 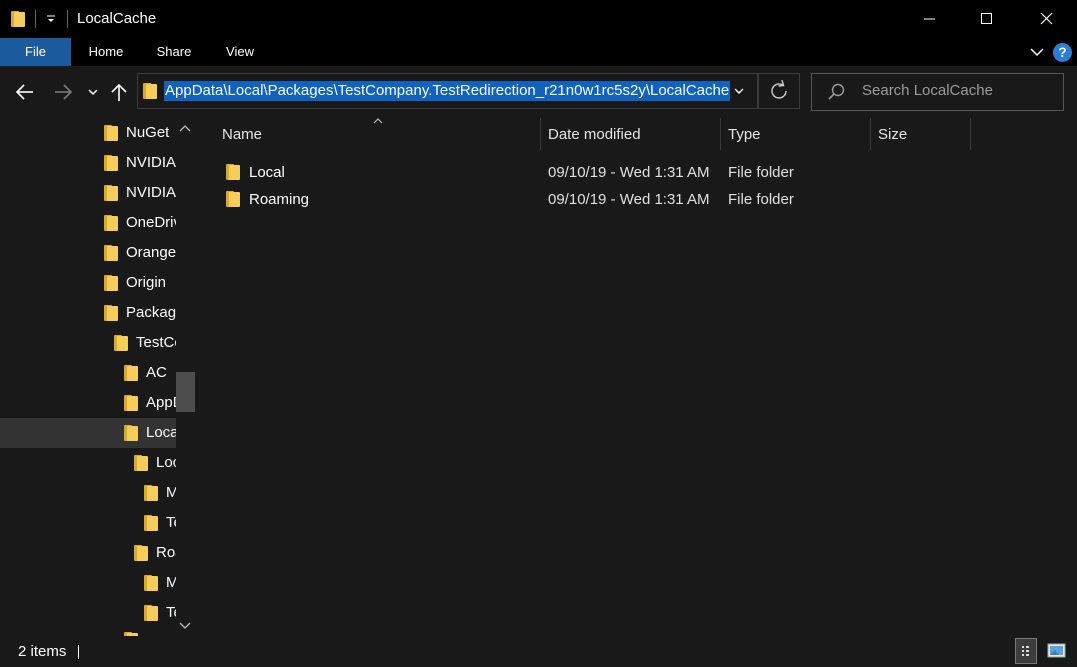 What do you see at coordinates (119, 92) in the screenshot?
I see `up-arrow-icon` at bounding box center [119, 92].